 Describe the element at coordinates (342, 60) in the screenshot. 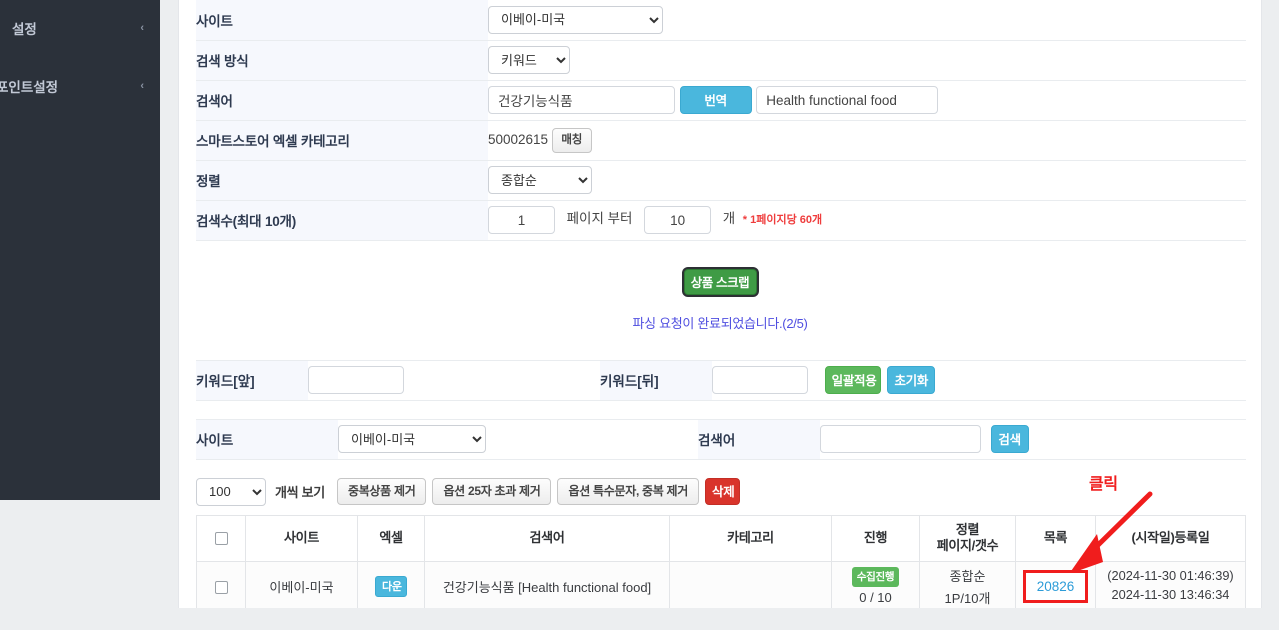

I see `form-label-search-method: 검색 방식` at that location.